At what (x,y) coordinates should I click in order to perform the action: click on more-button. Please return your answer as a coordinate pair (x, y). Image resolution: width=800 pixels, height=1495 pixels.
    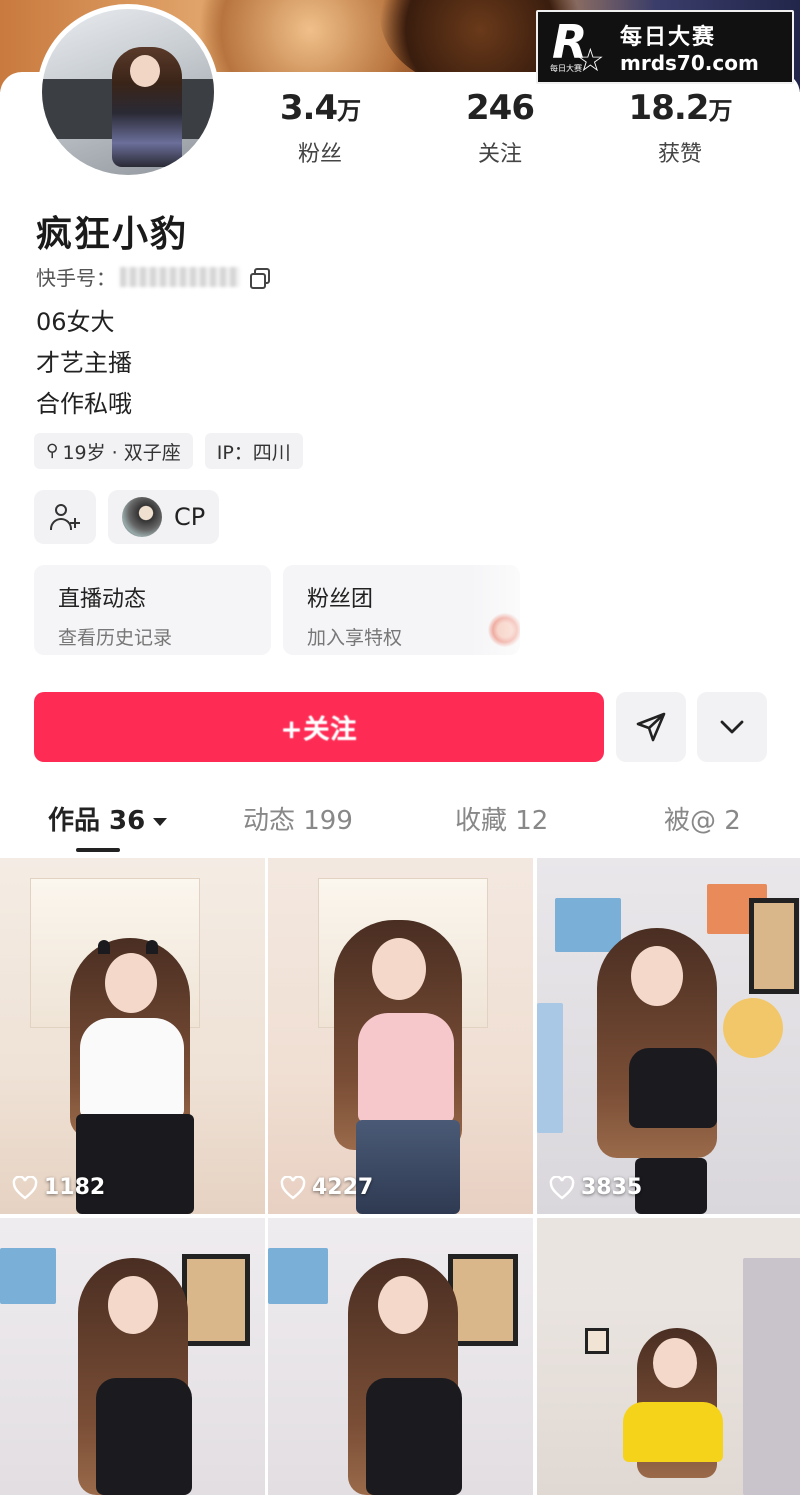
    Looking at the image, I should click on (732, 727).